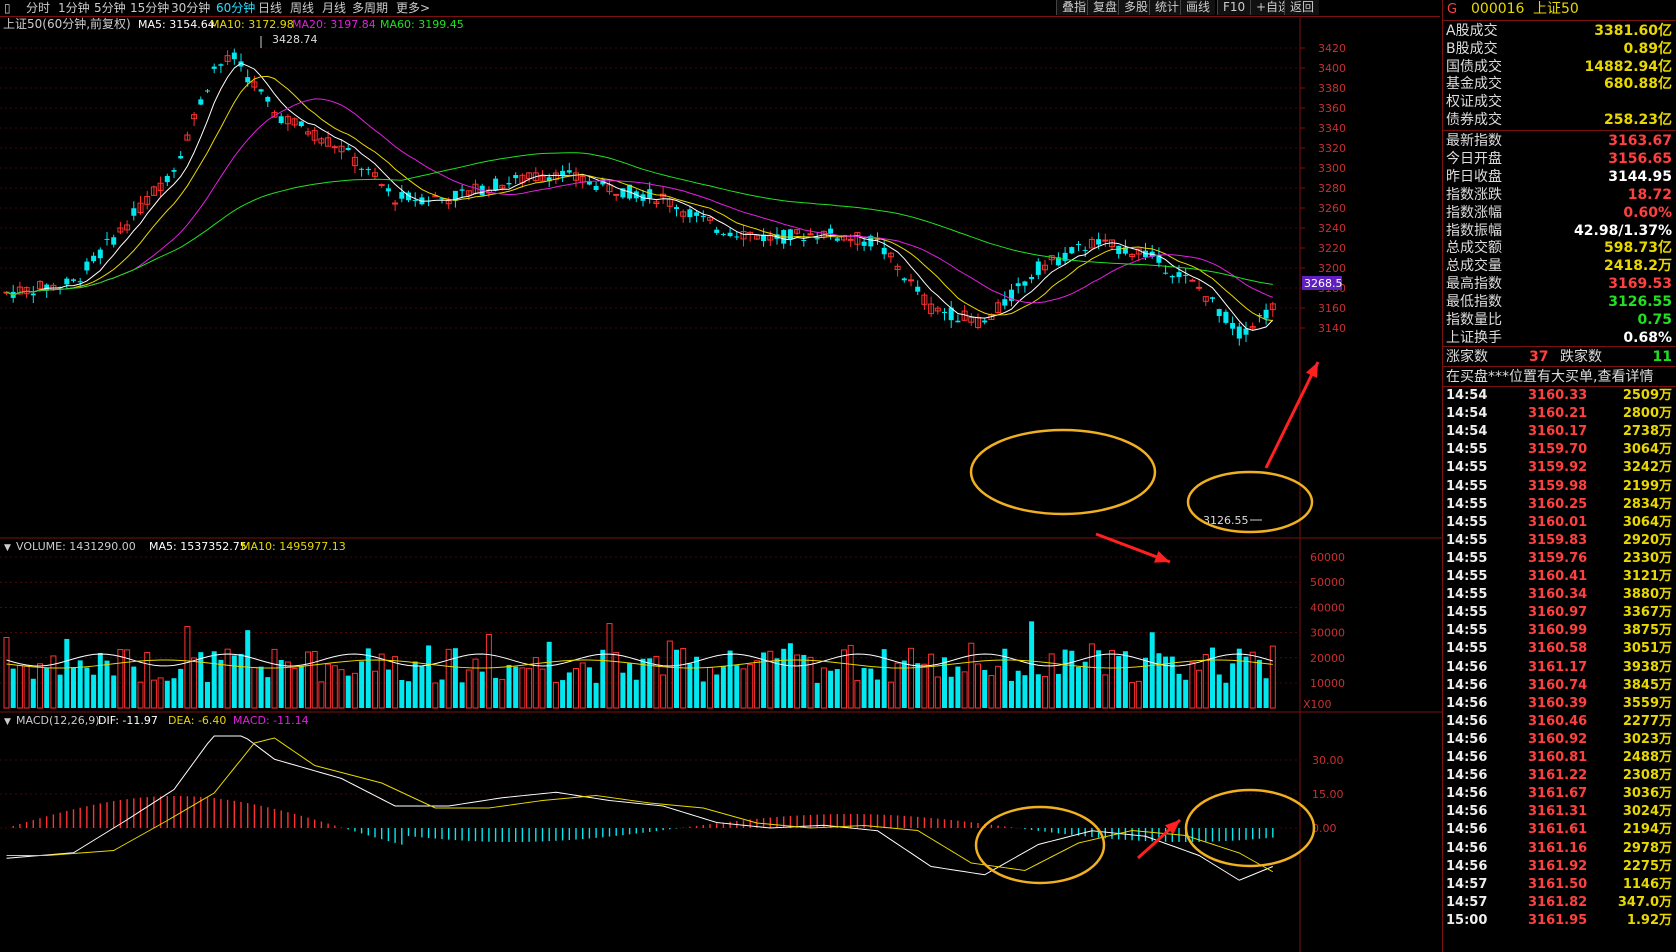 This screenshot has height=952, width=1676. What do you see at coordinates (1647, 432) in the screenshot?
I see `tick-volume: 2738万` at bounding box center [1647, 432].